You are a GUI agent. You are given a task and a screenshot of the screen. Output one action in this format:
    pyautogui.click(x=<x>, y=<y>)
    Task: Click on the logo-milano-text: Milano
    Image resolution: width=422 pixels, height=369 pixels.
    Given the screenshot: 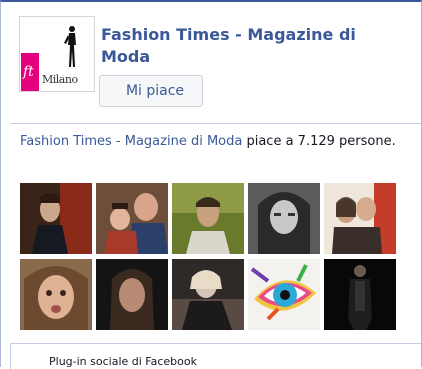 What is the action you would take?
    pyautogui.click(x=60, y=79)
    